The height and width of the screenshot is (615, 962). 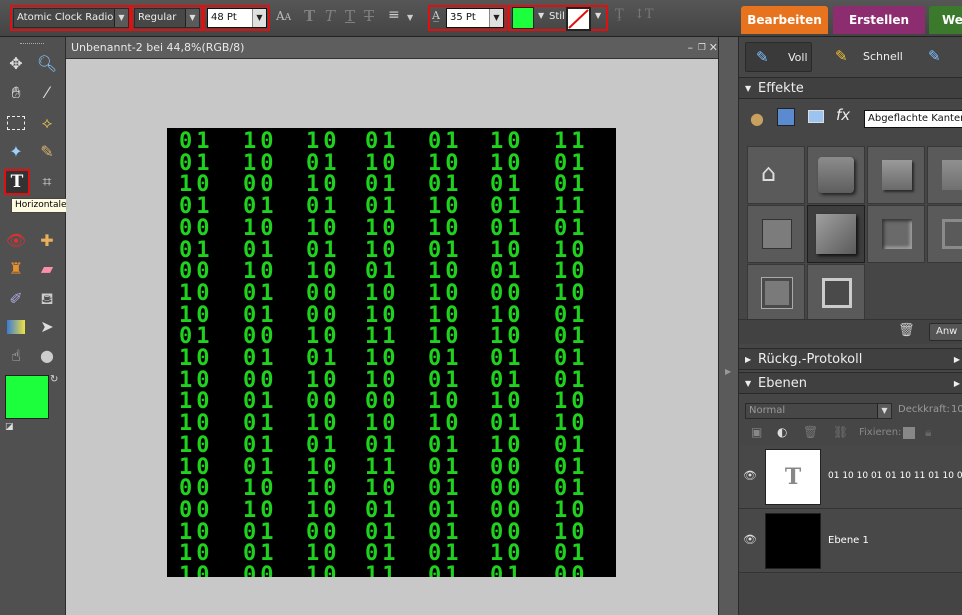 What do you see at coordinates (934, 56) in the screenshot?
I see `guided-pencil-icon: ✎` at bounding box center [934, 56].